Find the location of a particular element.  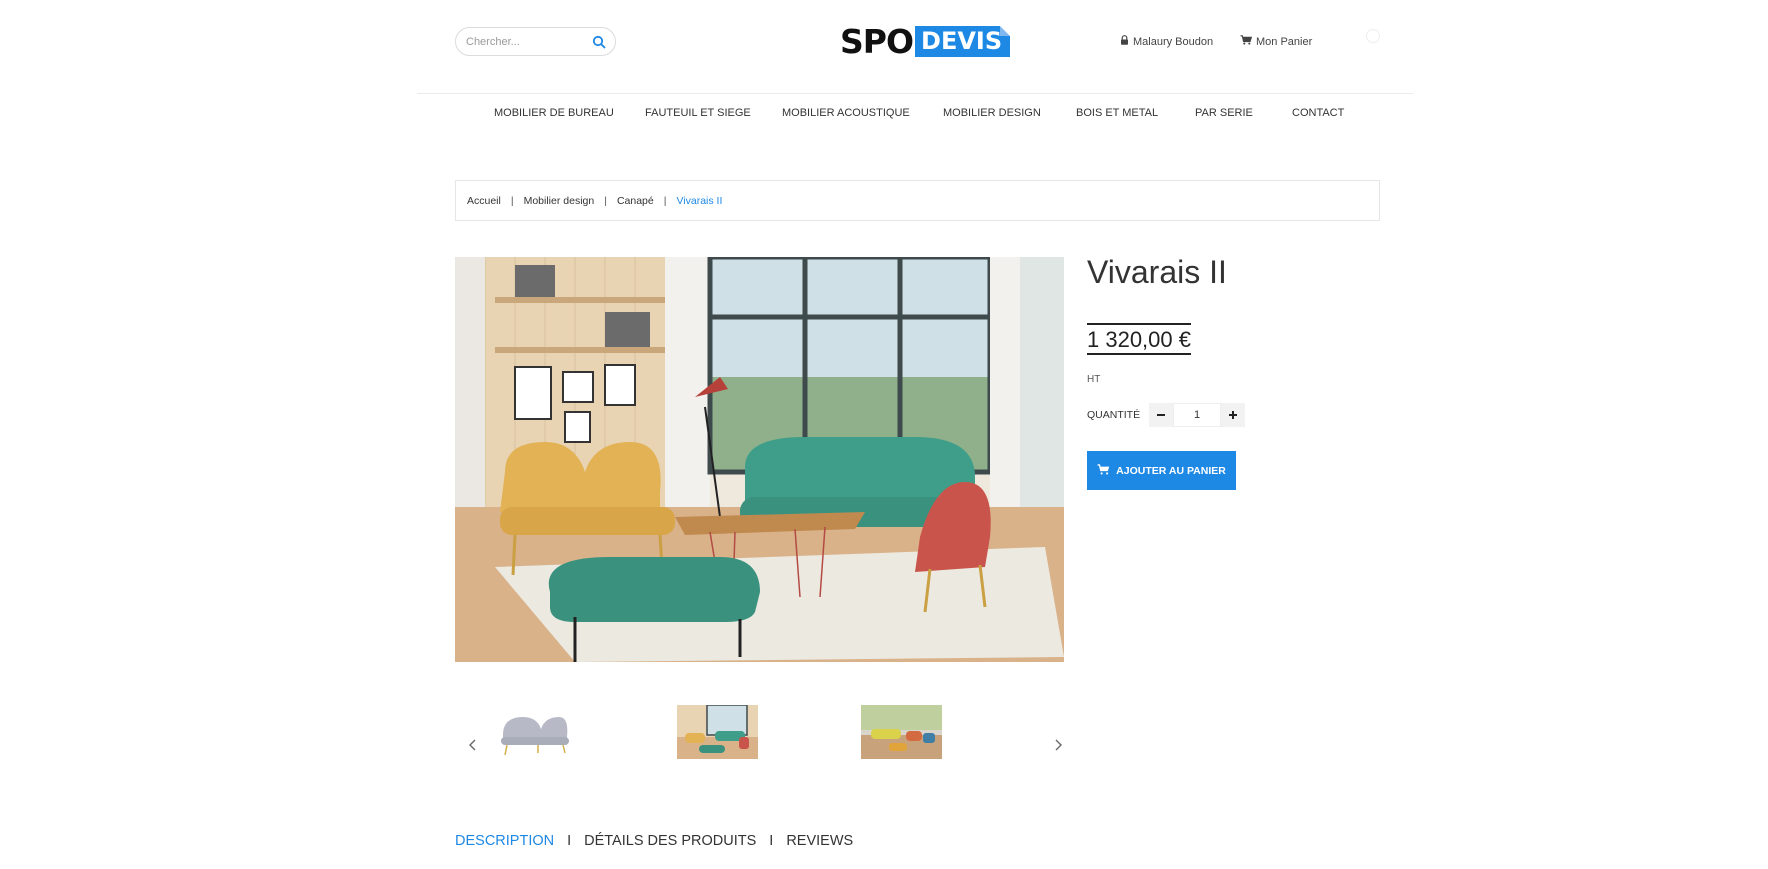

search-box is located at coordinates (535, 41).